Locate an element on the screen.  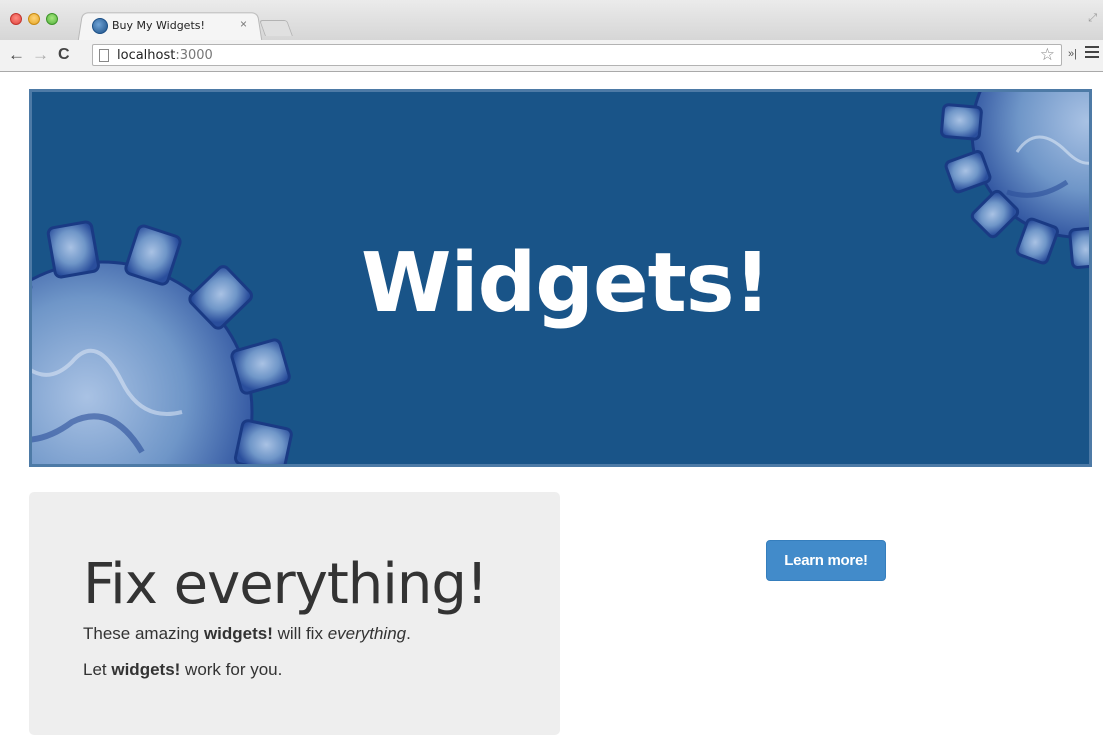
window-titlebar: Buy My Widgets! × ⤢ is located at coordinates (551, 20).